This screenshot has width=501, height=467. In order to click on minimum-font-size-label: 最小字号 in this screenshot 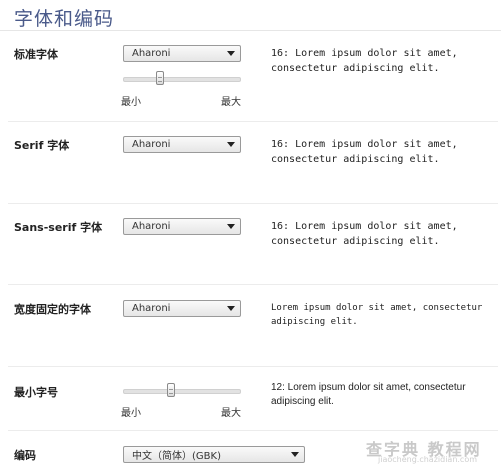, I will do `click(36, 392)`.